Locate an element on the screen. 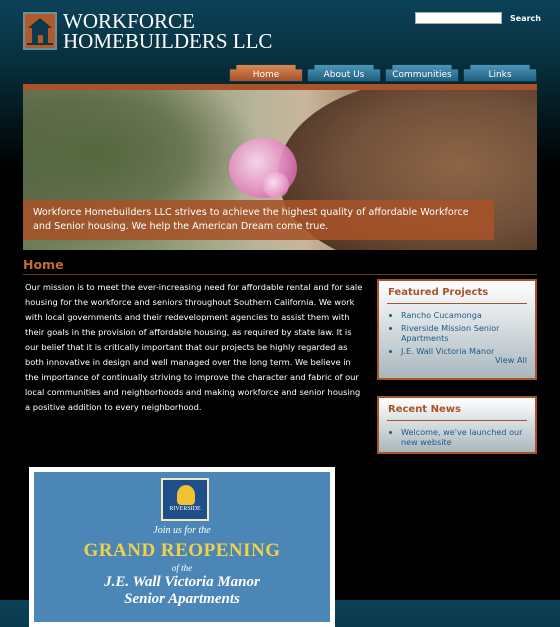  search-bar: Search is located at coordinates (478, 18).